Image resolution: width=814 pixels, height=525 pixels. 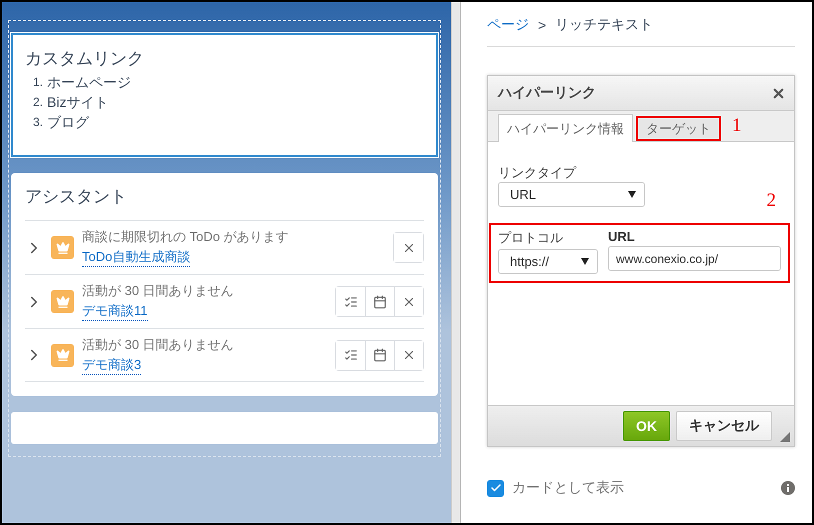 I want to click on field-label: リンクタイプ, so click(x=538, y=173).